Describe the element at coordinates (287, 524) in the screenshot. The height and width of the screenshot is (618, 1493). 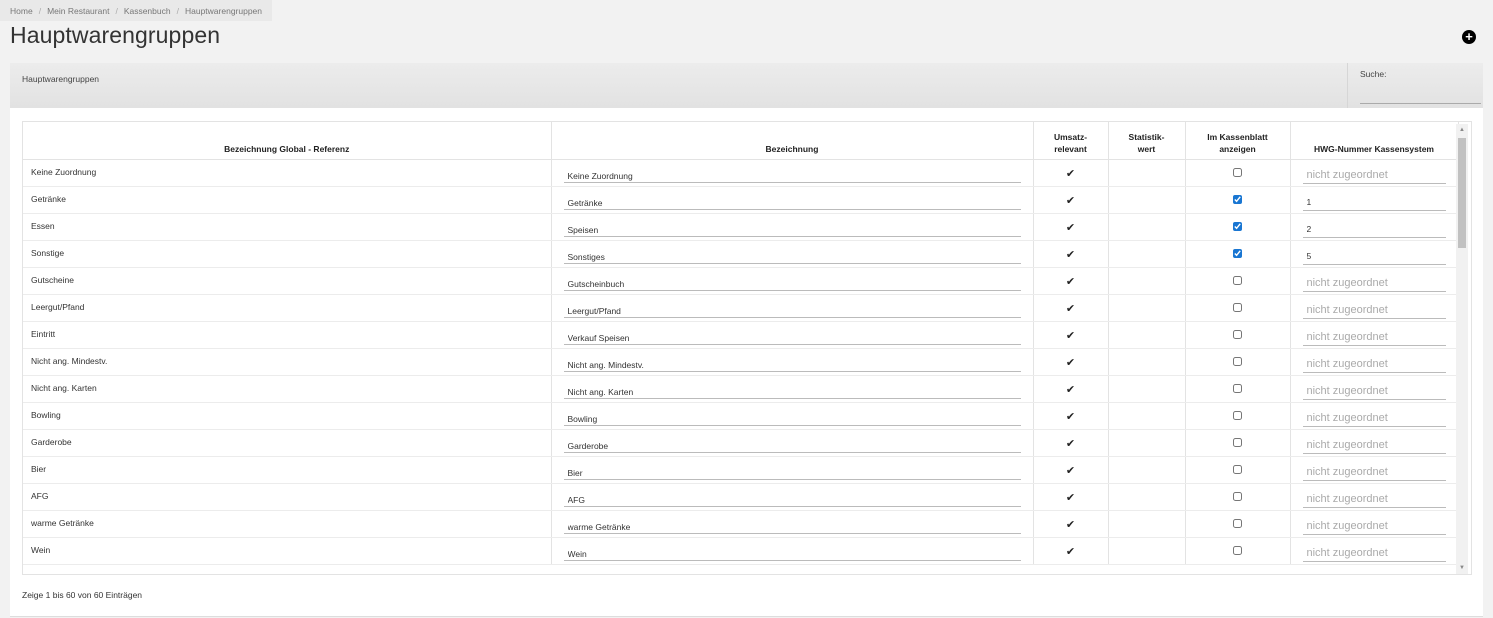
I see `cell-ref: warme Getränke` at that location.